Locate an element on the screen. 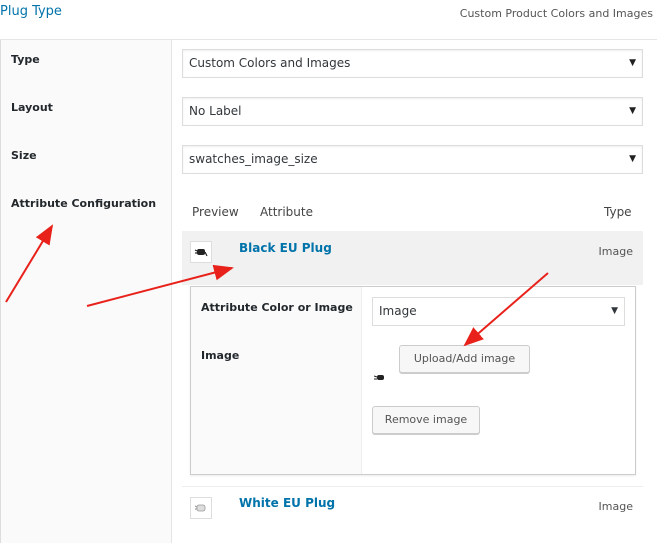 The height and width of the screenshot is (543, 657). size-label: Size is located at coordinates (24, 155).